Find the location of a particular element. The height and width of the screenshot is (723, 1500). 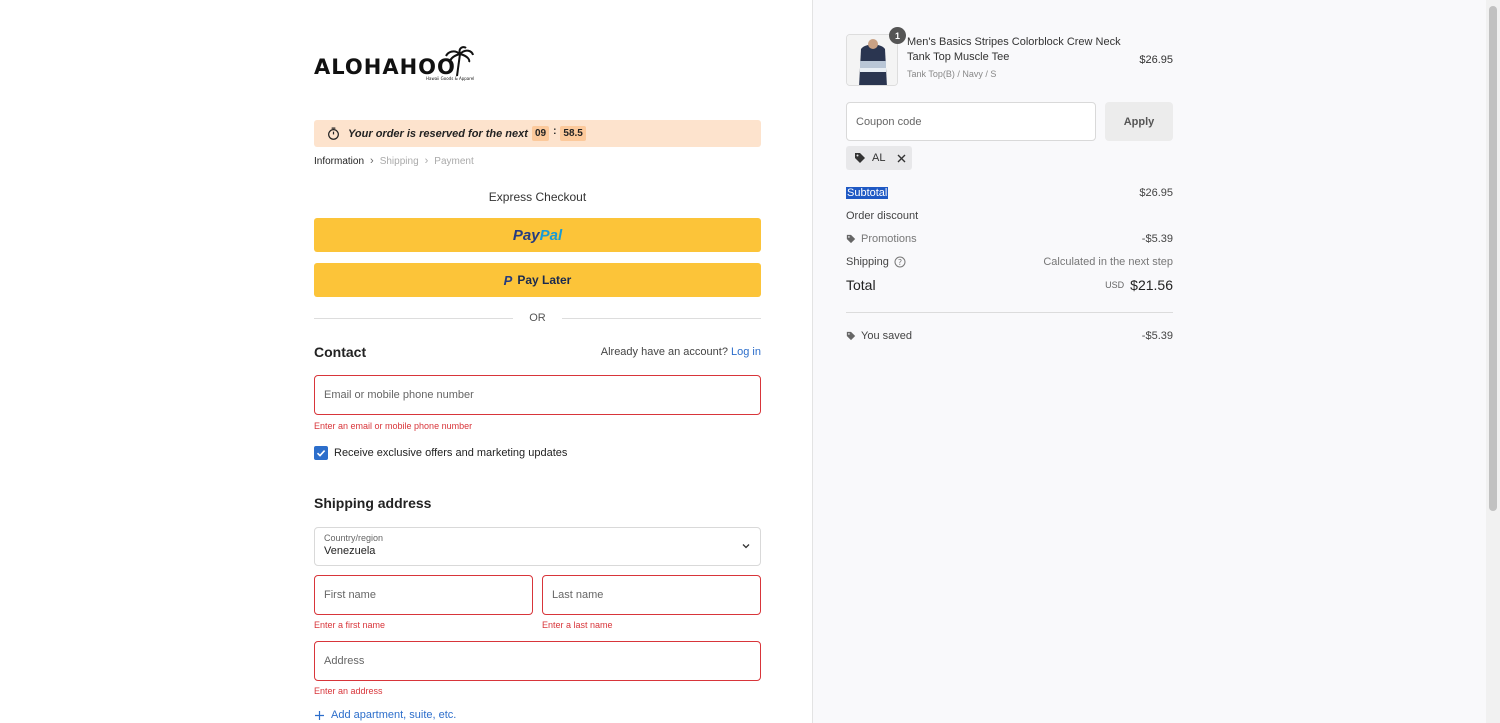

or-divider: OR is located at coordinates (537, 318).